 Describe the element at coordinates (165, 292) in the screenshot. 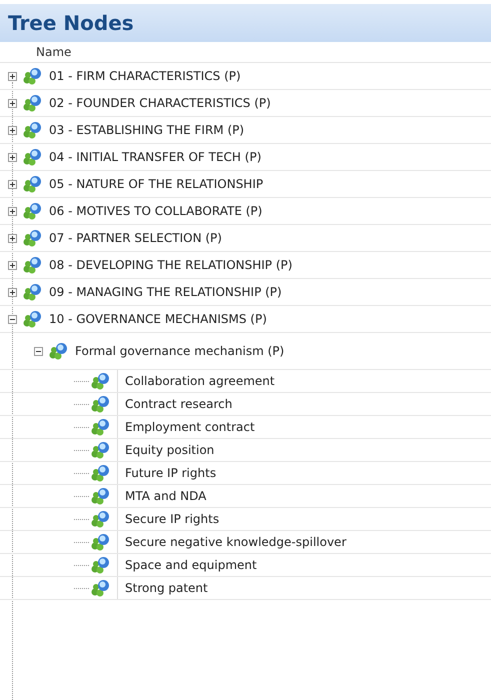

I see `node-label: 09 - MANAGING THE RELATIONSHIP (P)` at that location.